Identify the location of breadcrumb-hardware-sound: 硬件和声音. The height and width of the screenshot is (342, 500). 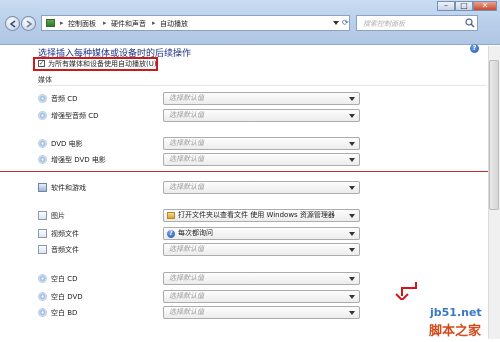
(128, 24).